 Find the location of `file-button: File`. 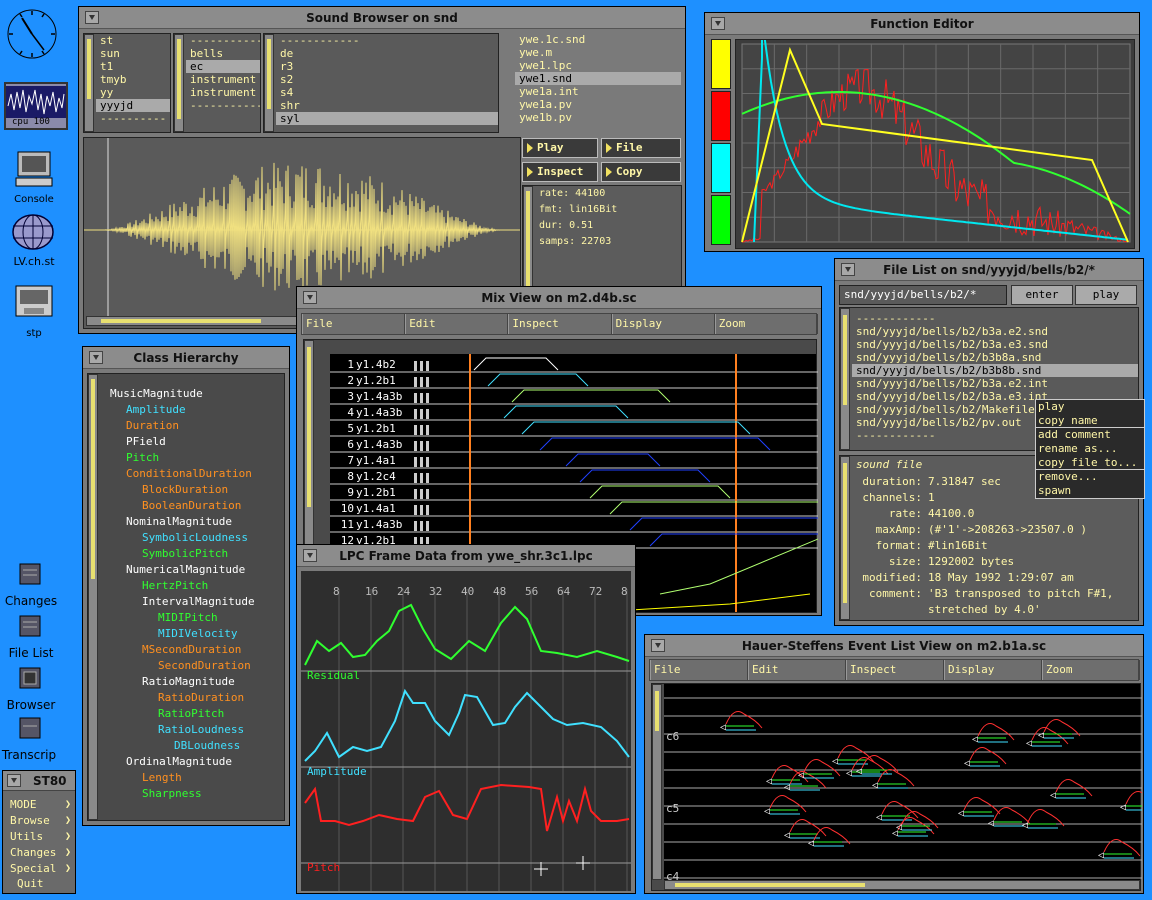

file-button: File is located at coordinates (641, 148).